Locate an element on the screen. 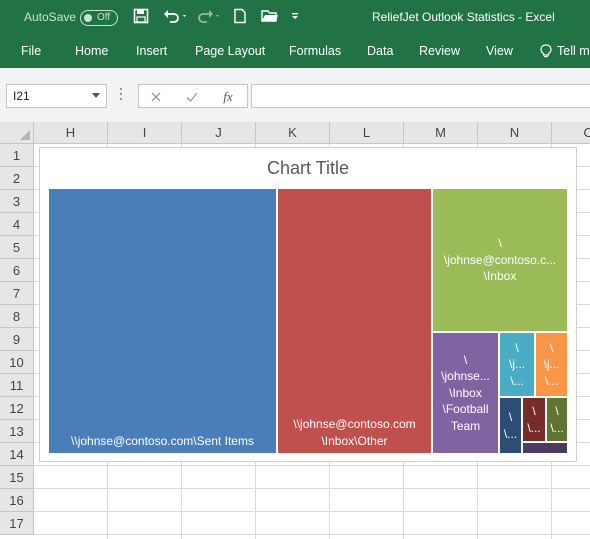 The image size is (590, 539). customize-qat-icon is located at coordinates (299, 17).